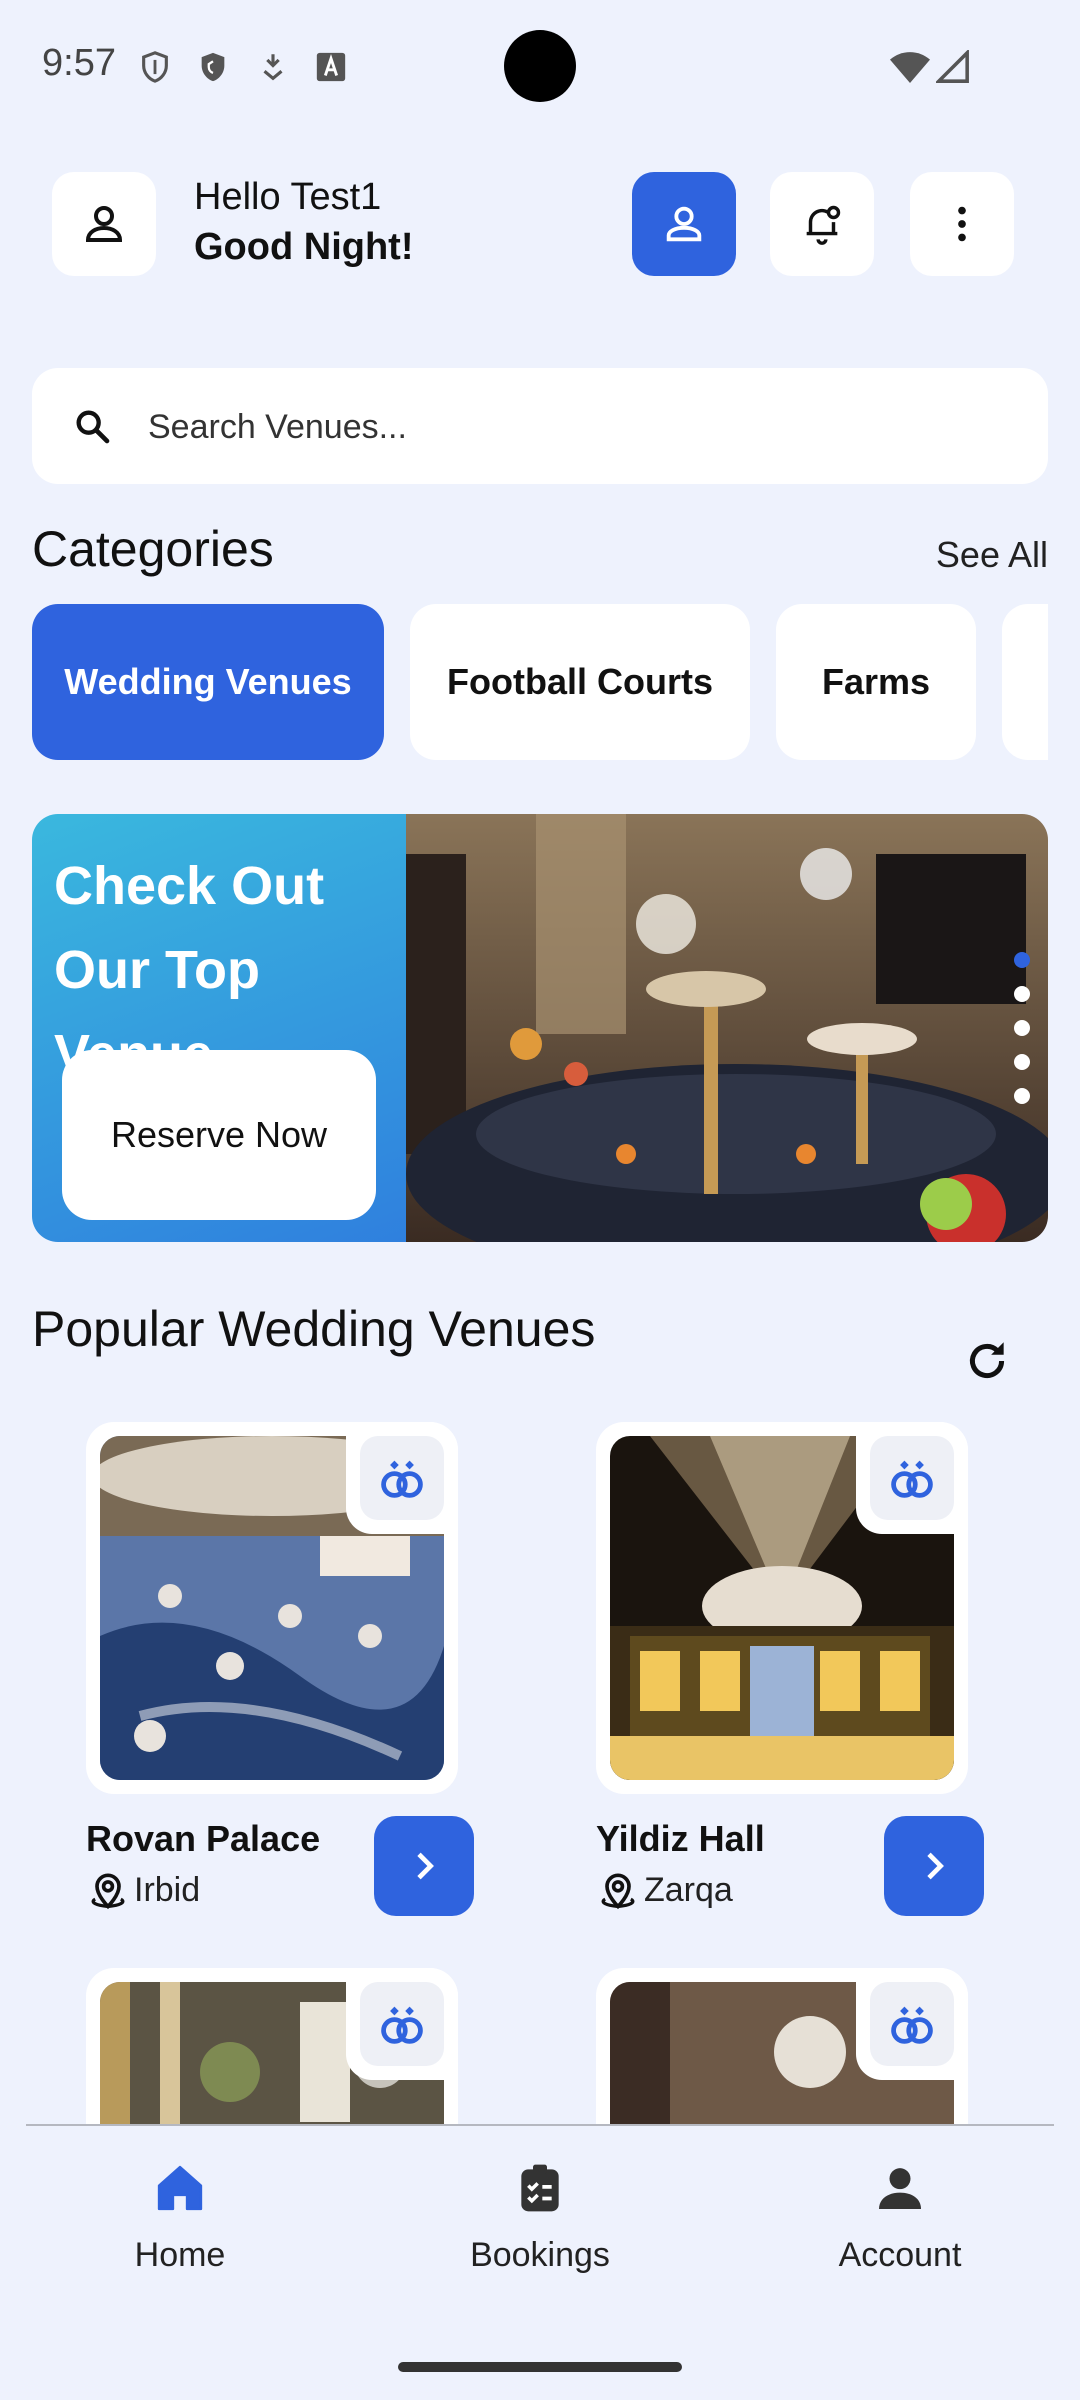 This screenshot has height=2400, width=1080. What do you see at coordinates (782, 1608) in the screenshot?
I see `venue-card-yildiz-hall` at bounding box center [782, 1608].